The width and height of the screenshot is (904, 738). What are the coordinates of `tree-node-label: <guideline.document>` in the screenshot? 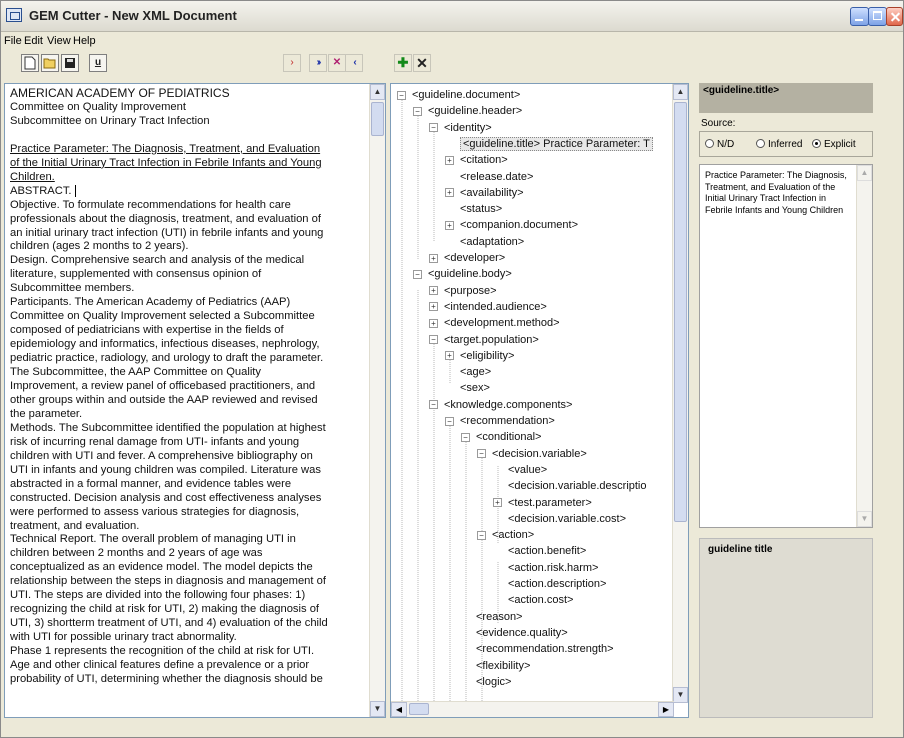 It's located at (466, 95).